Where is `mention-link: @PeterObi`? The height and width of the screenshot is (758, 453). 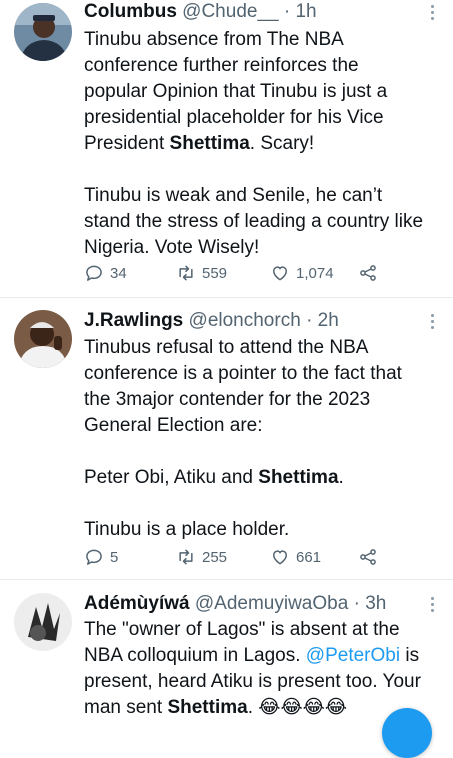 mention-link: @PeterObi is located at coordinates (353, 655).